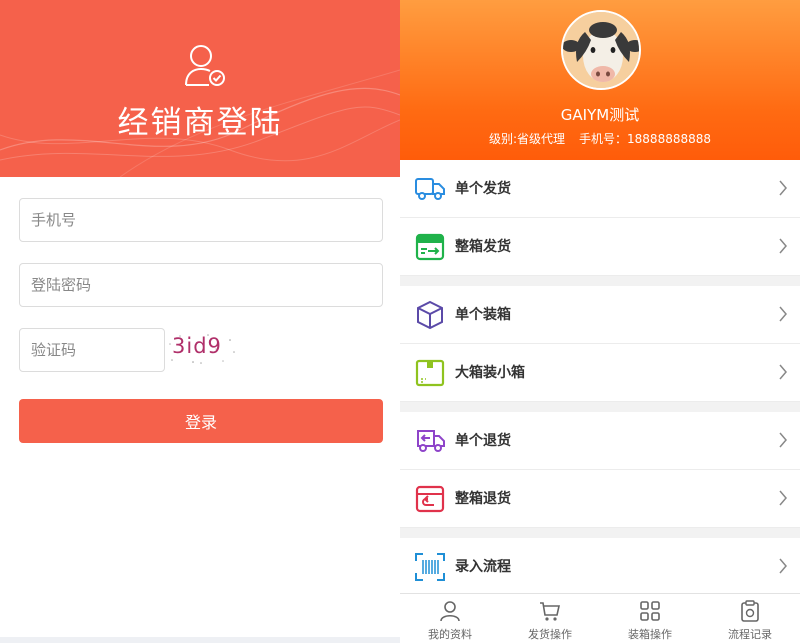  I want to click on profile-meta: 级别:省级代理 手机号：18888888888, so click(600, 138).